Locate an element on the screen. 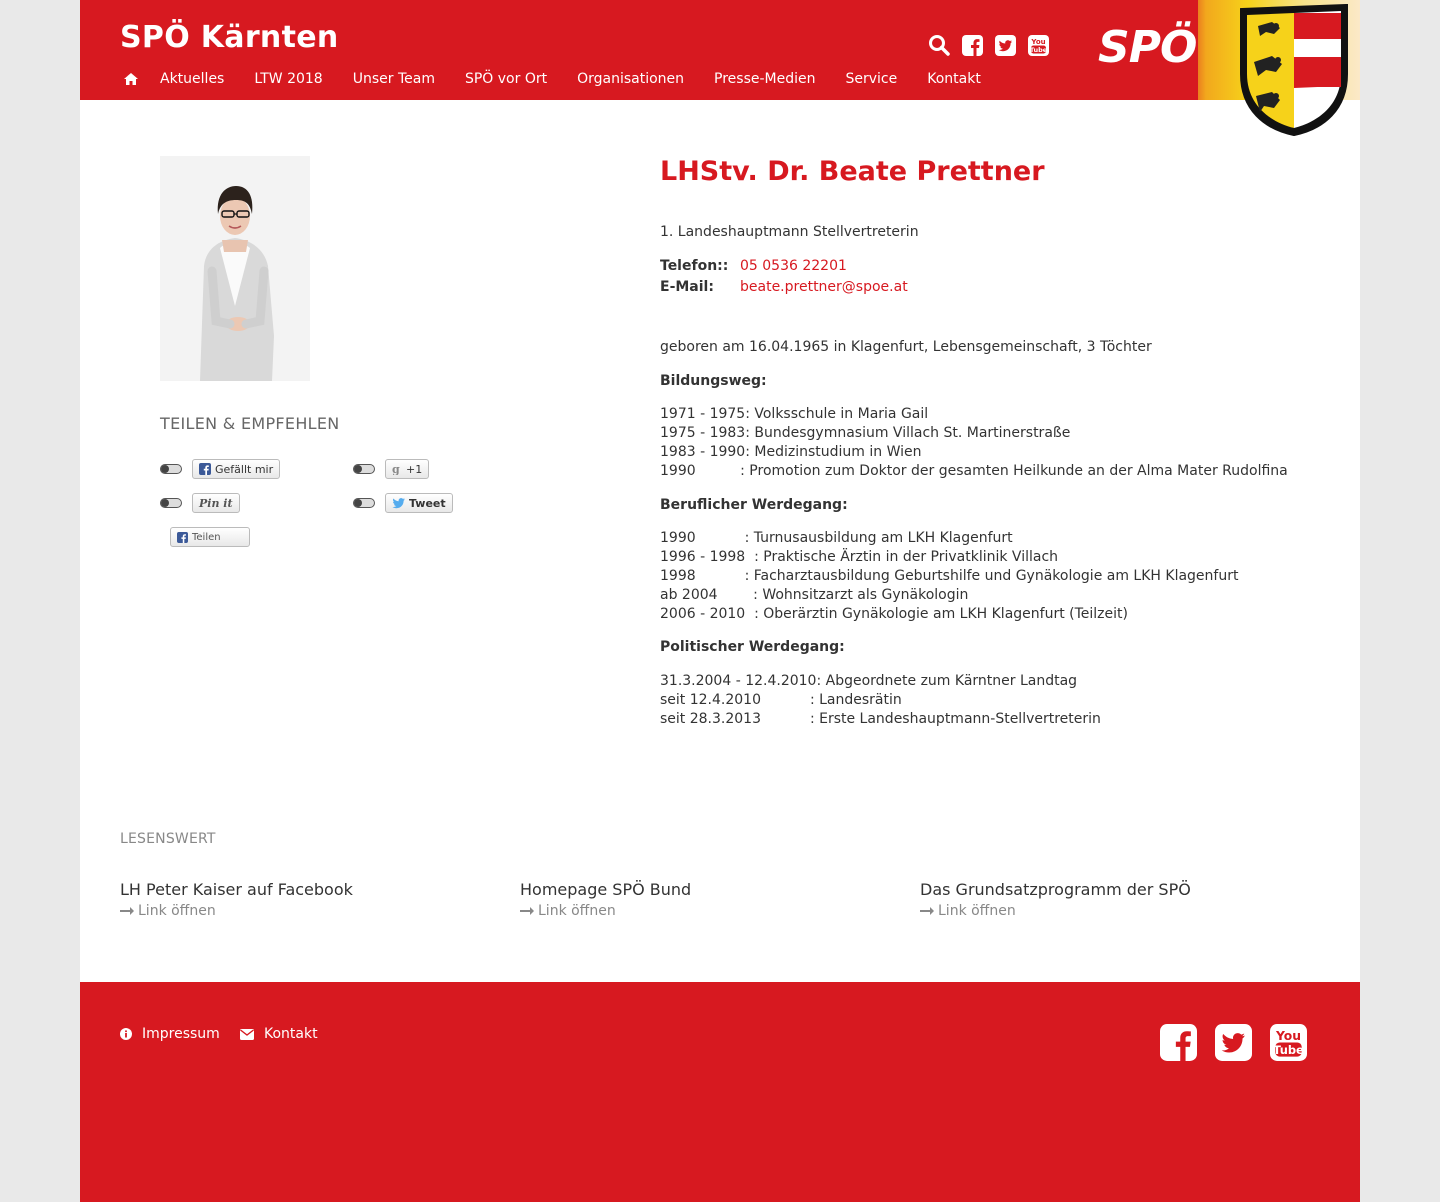 This screenshot has height=1202, width=1440. pinterest-button: Pin it is located at coordinates (216, 503).